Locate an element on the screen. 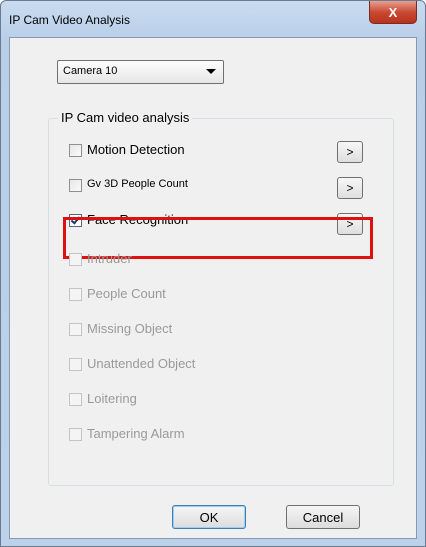  camera-select: Camera 10 is located at coordinates (140, 72).